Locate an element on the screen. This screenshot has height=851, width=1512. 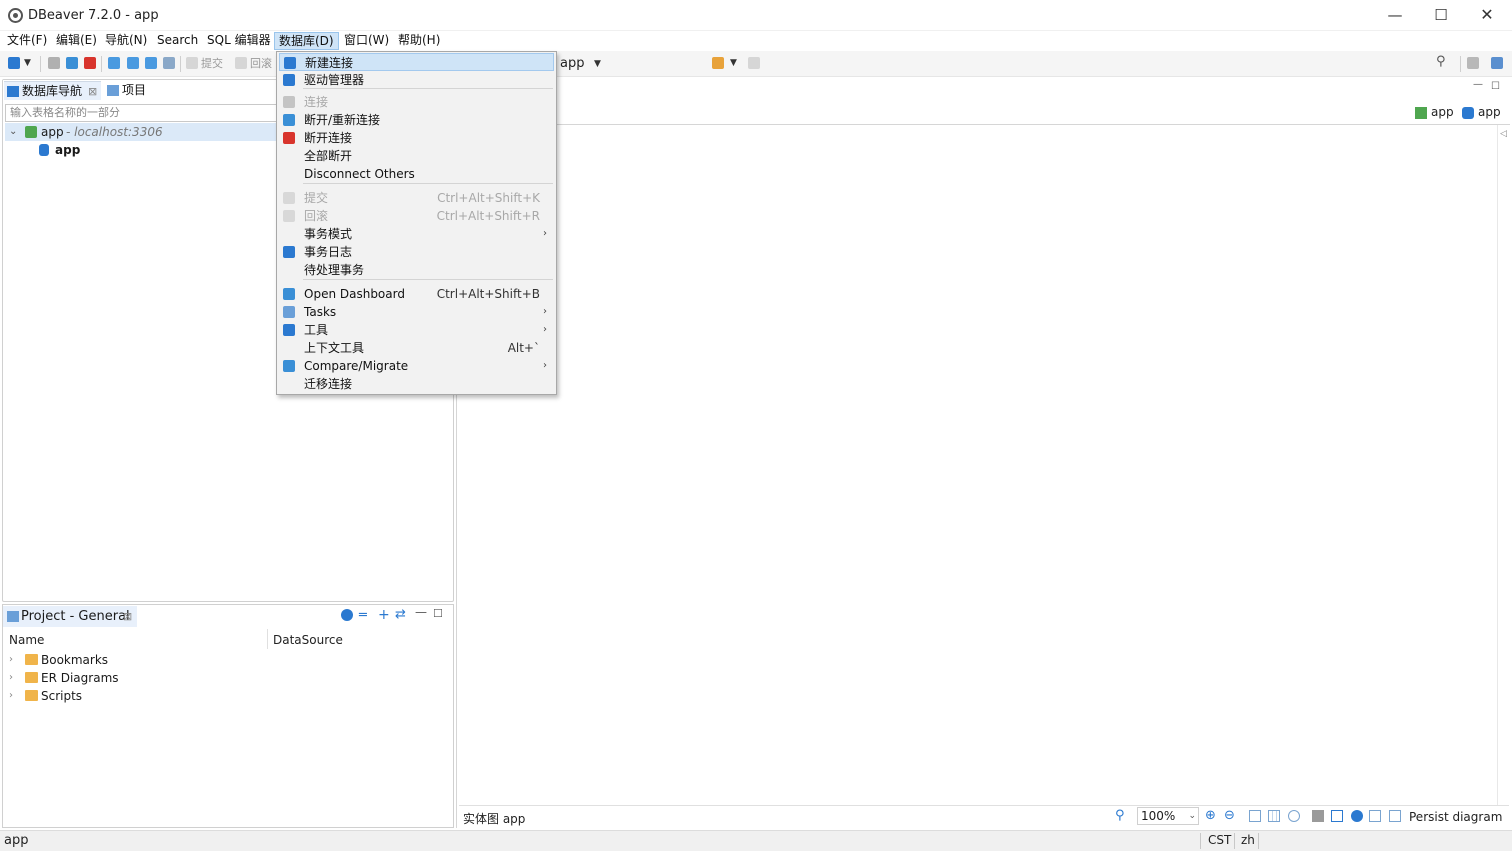
menu-item: 新建连接 is located at coordinates (416, 62).